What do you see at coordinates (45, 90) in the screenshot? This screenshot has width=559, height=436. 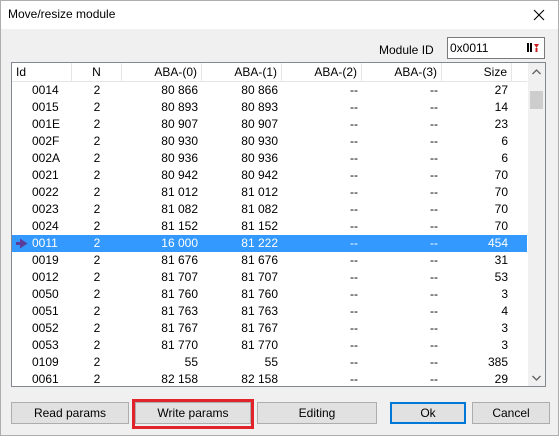 I see `cell-id: 0014` at bounding box center [45, 90].